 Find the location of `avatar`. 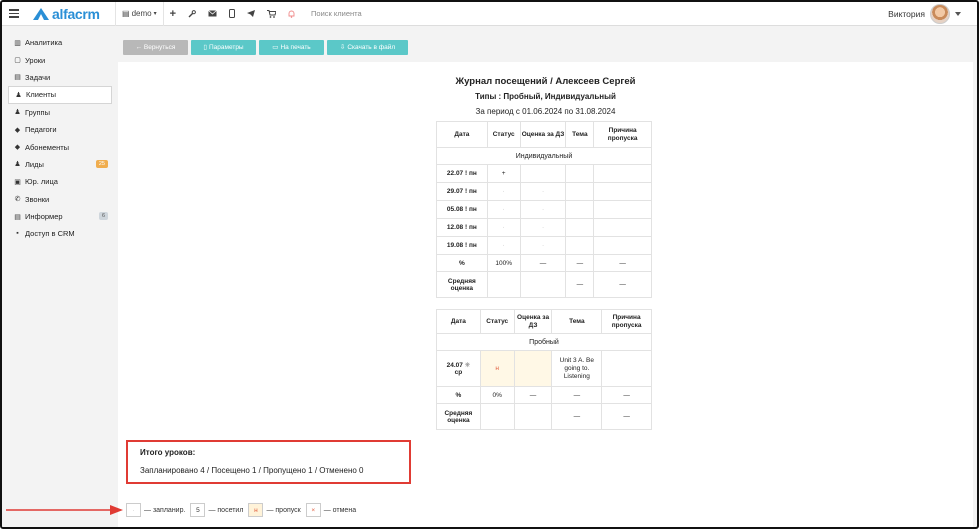

avatar is located at coordinates (940, 14).